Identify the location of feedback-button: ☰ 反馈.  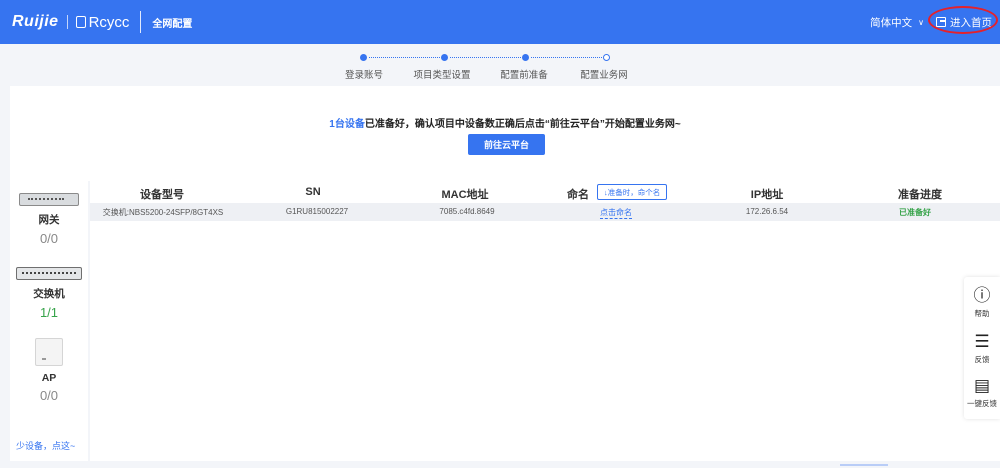
(982, 348).